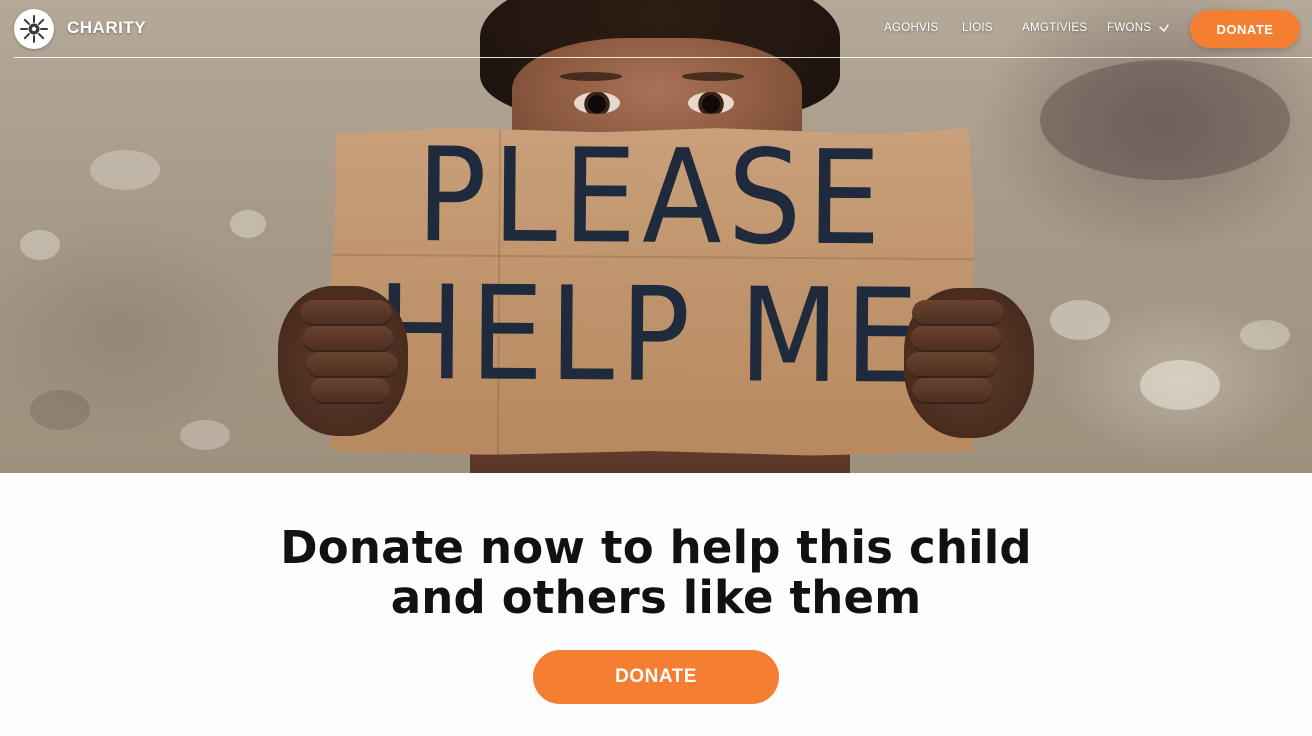  Describe the element at coordinates (650, 335) in the screenshot. I see `sign-text-line-2: HELP ME` at that location.